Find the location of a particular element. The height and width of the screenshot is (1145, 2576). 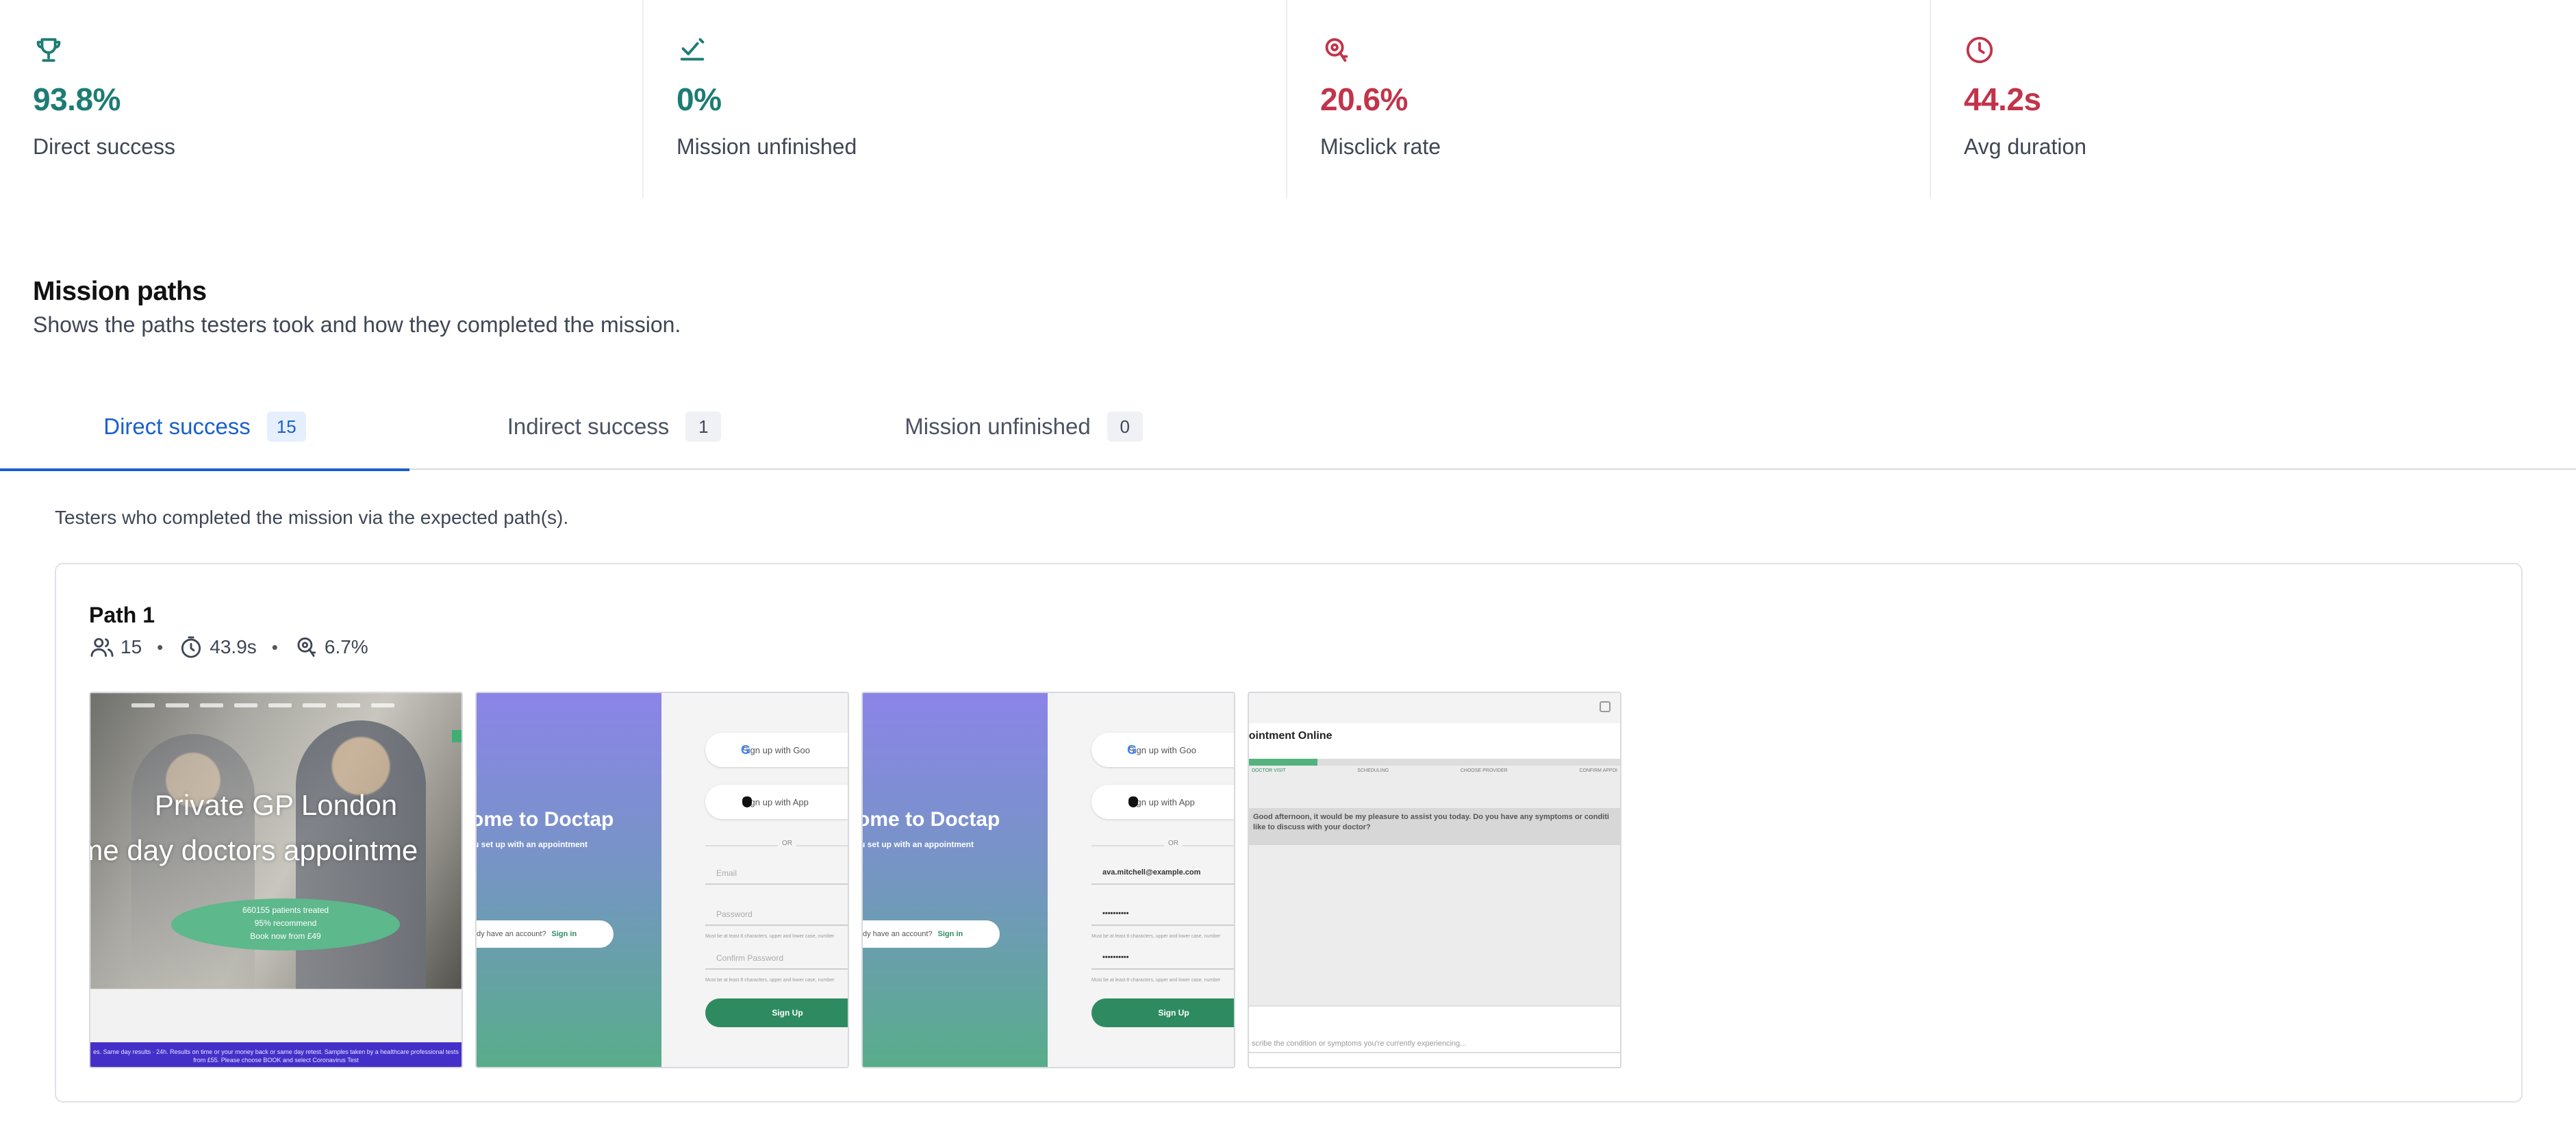

clock-icon is located at coordinates (1979, 50).